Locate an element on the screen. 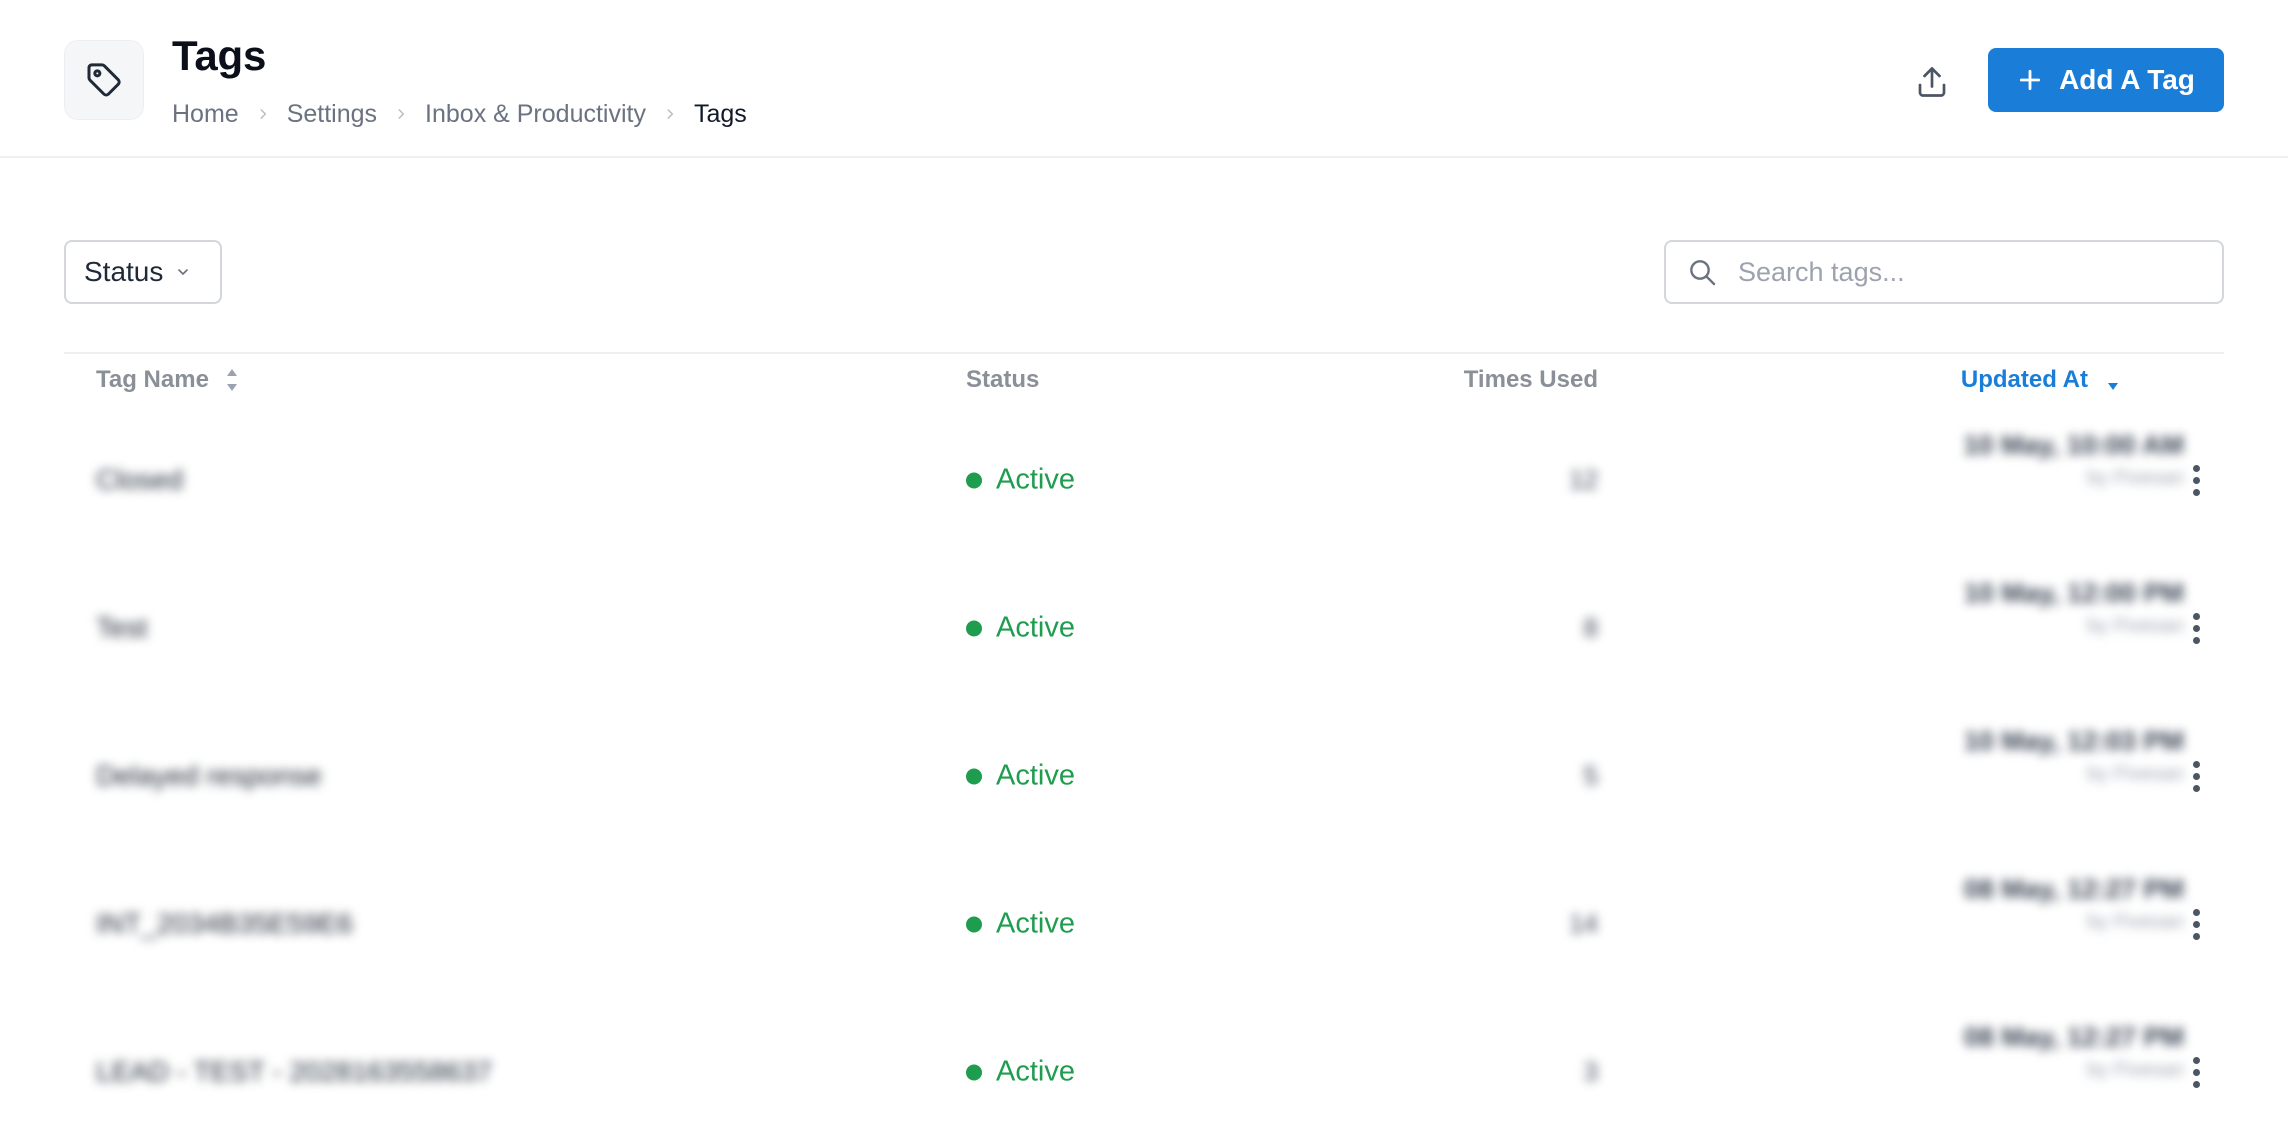 The image size is (2288, 1140). updated-at-cell: 10 May, 10:00 AM by Fivesan is located at coordinates (1994, 460).